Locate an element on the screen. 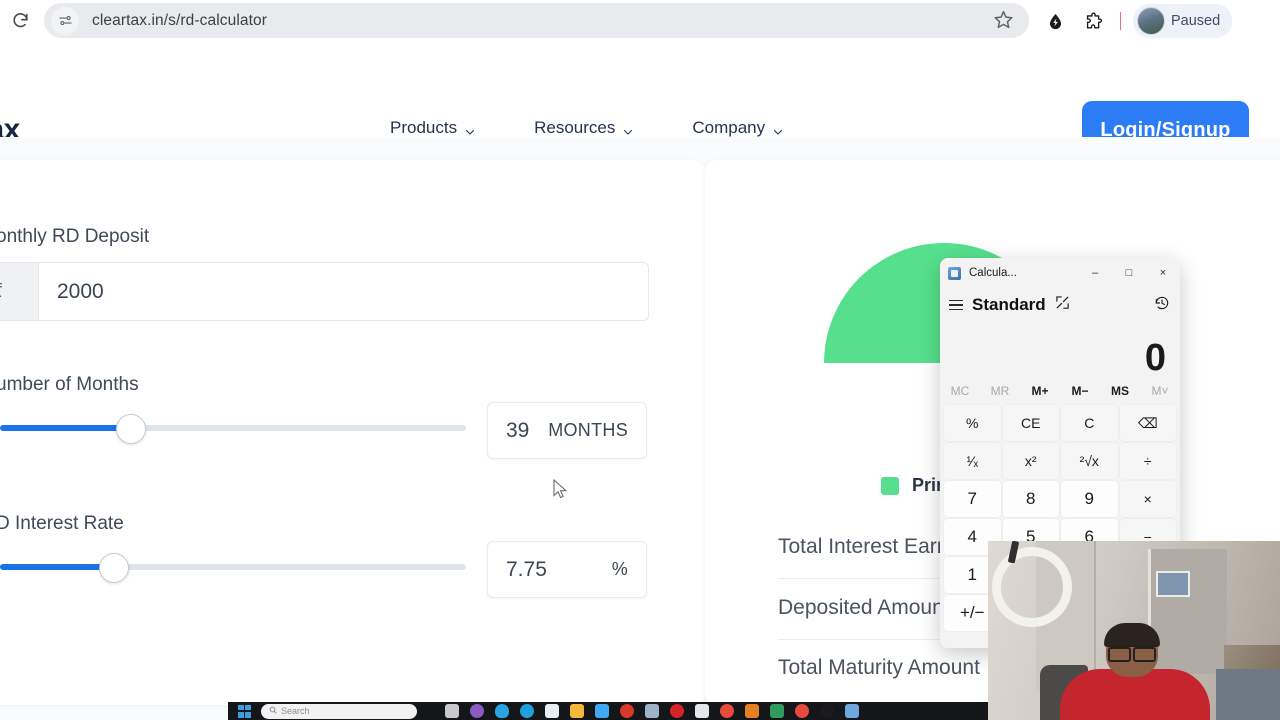 This screenshot has width=1280, height=720. site-settings-icon is located at coordinates (65, 20).